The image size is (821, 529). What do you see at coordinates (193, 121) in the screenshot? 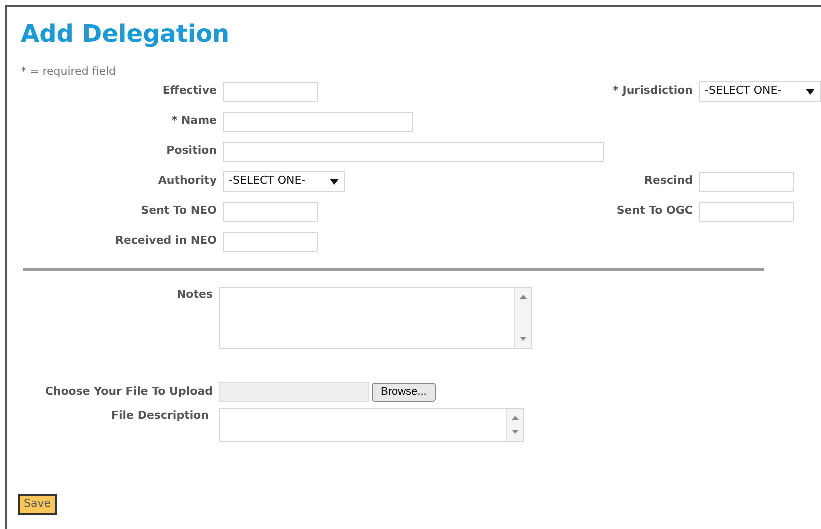
I see `field-label: * Name` at bounding box center [193, 121].